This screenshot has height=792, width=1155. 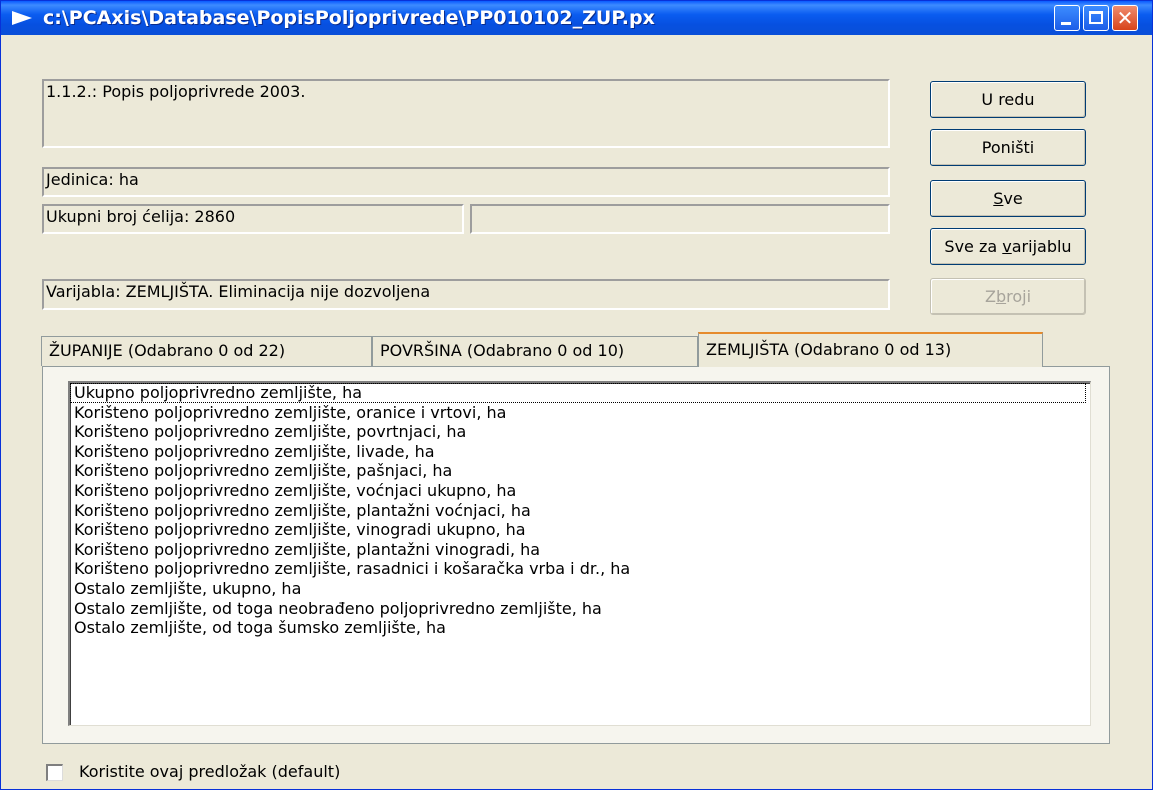 I want to click on cancel-button: Poništi, so click(x=1008, y=147).